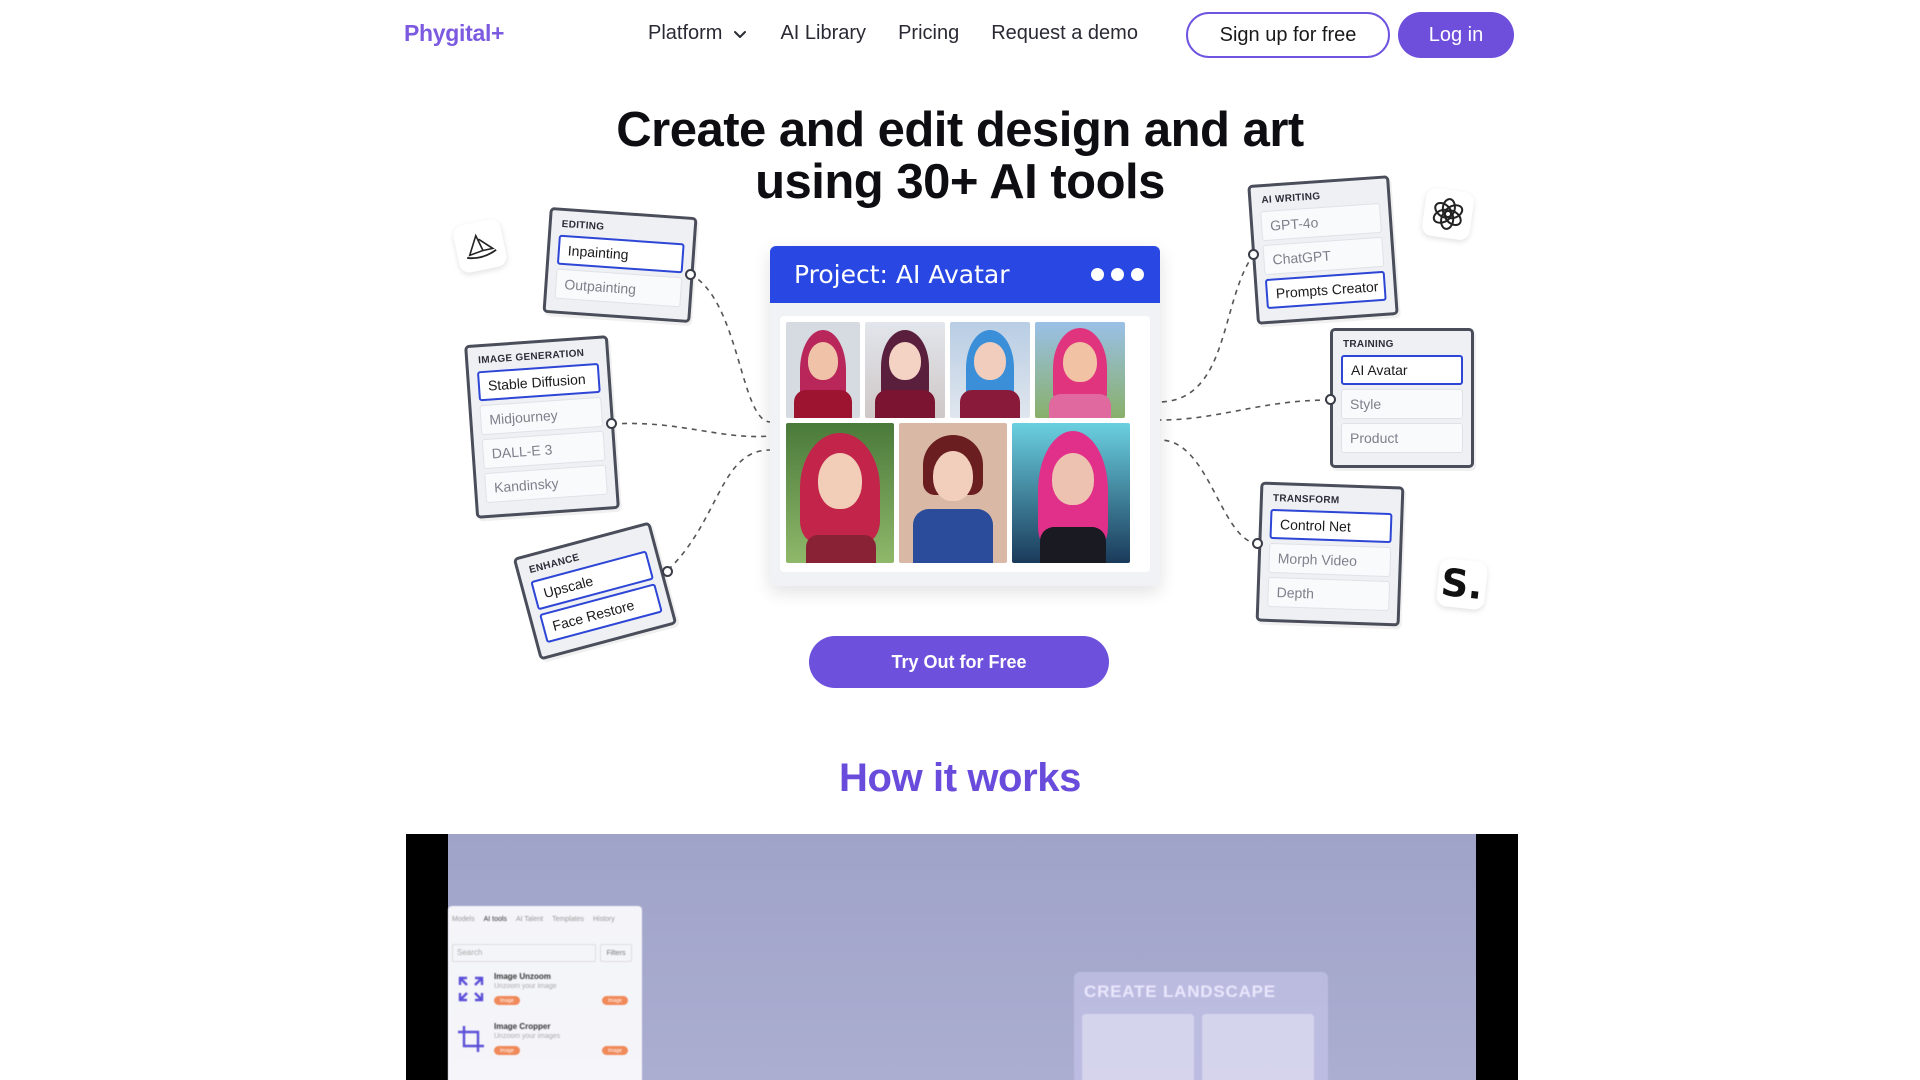  I want to click on hero-title-line-1: Create and edit design and art, so click(960, 130).